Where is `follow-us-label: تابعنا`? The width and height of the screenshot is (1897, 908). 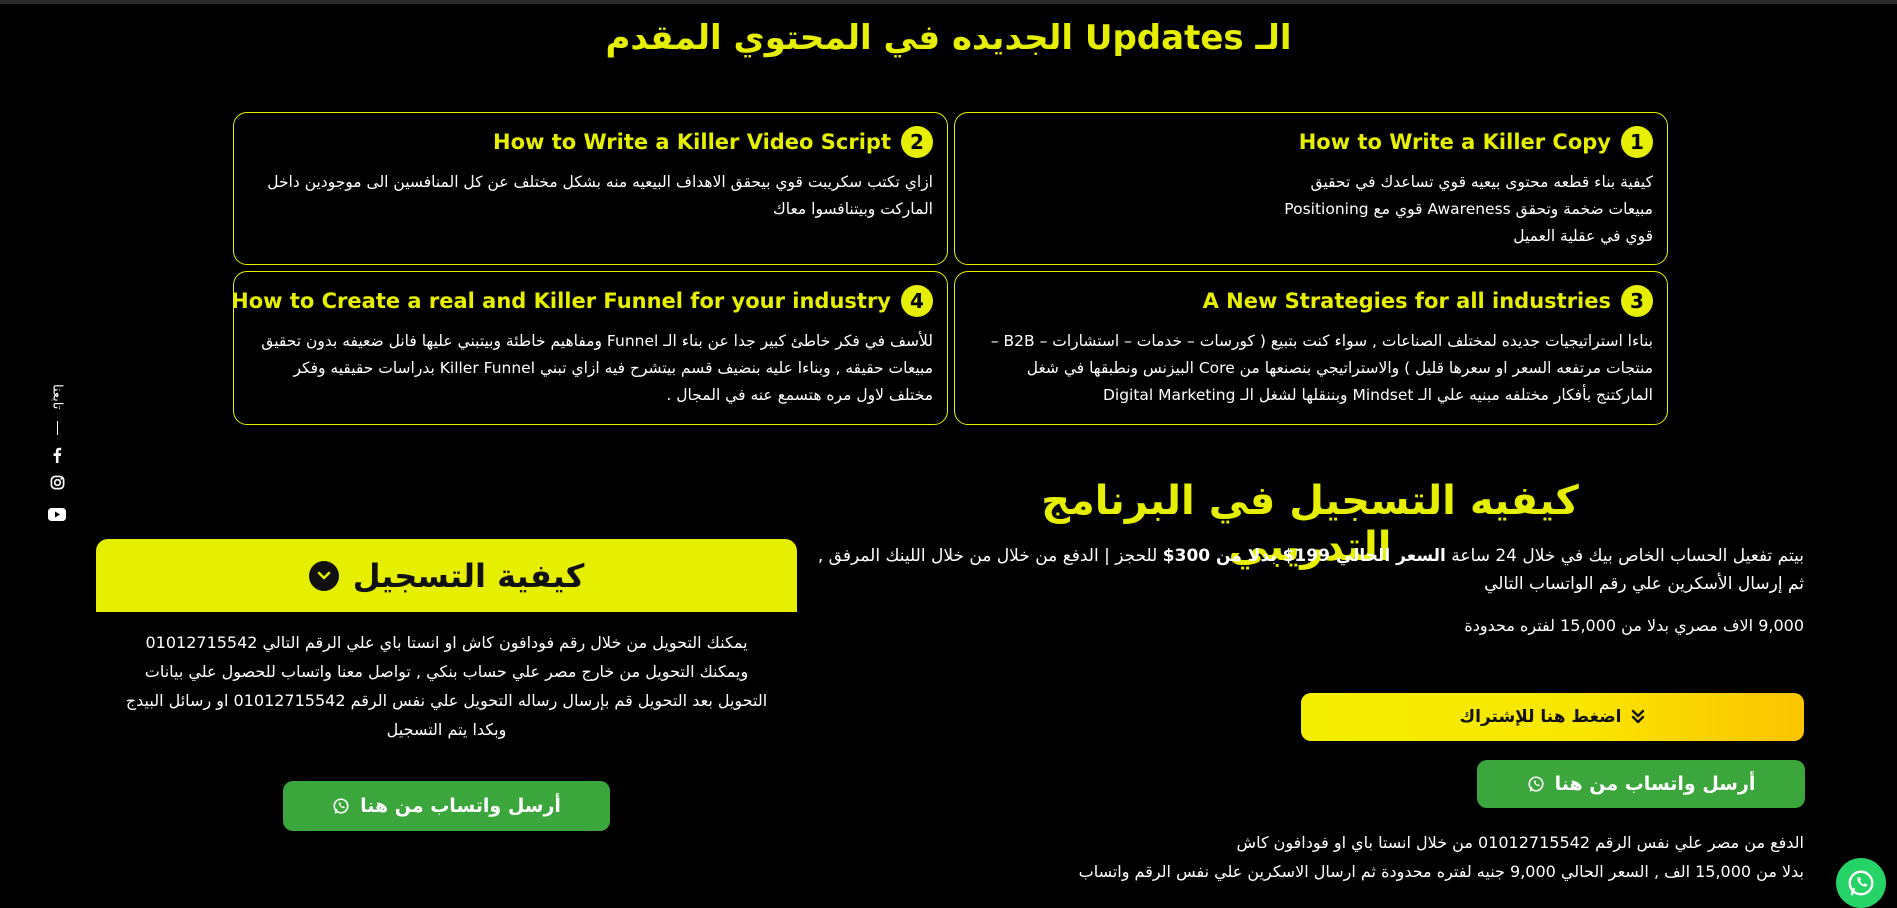
follow-us-label: تابعنا is located at coordinates (57, 397).